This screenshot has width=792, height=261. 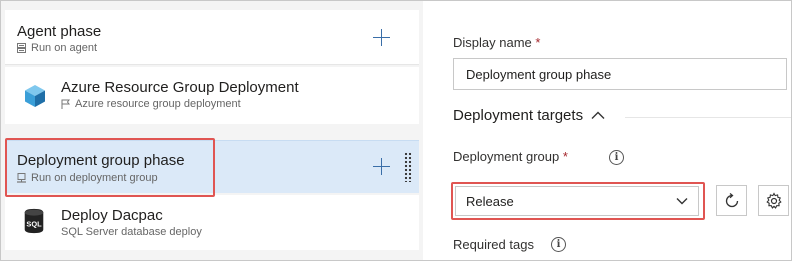 I want to click on sql-database-icon: SQL, so click(x=34, y=221).